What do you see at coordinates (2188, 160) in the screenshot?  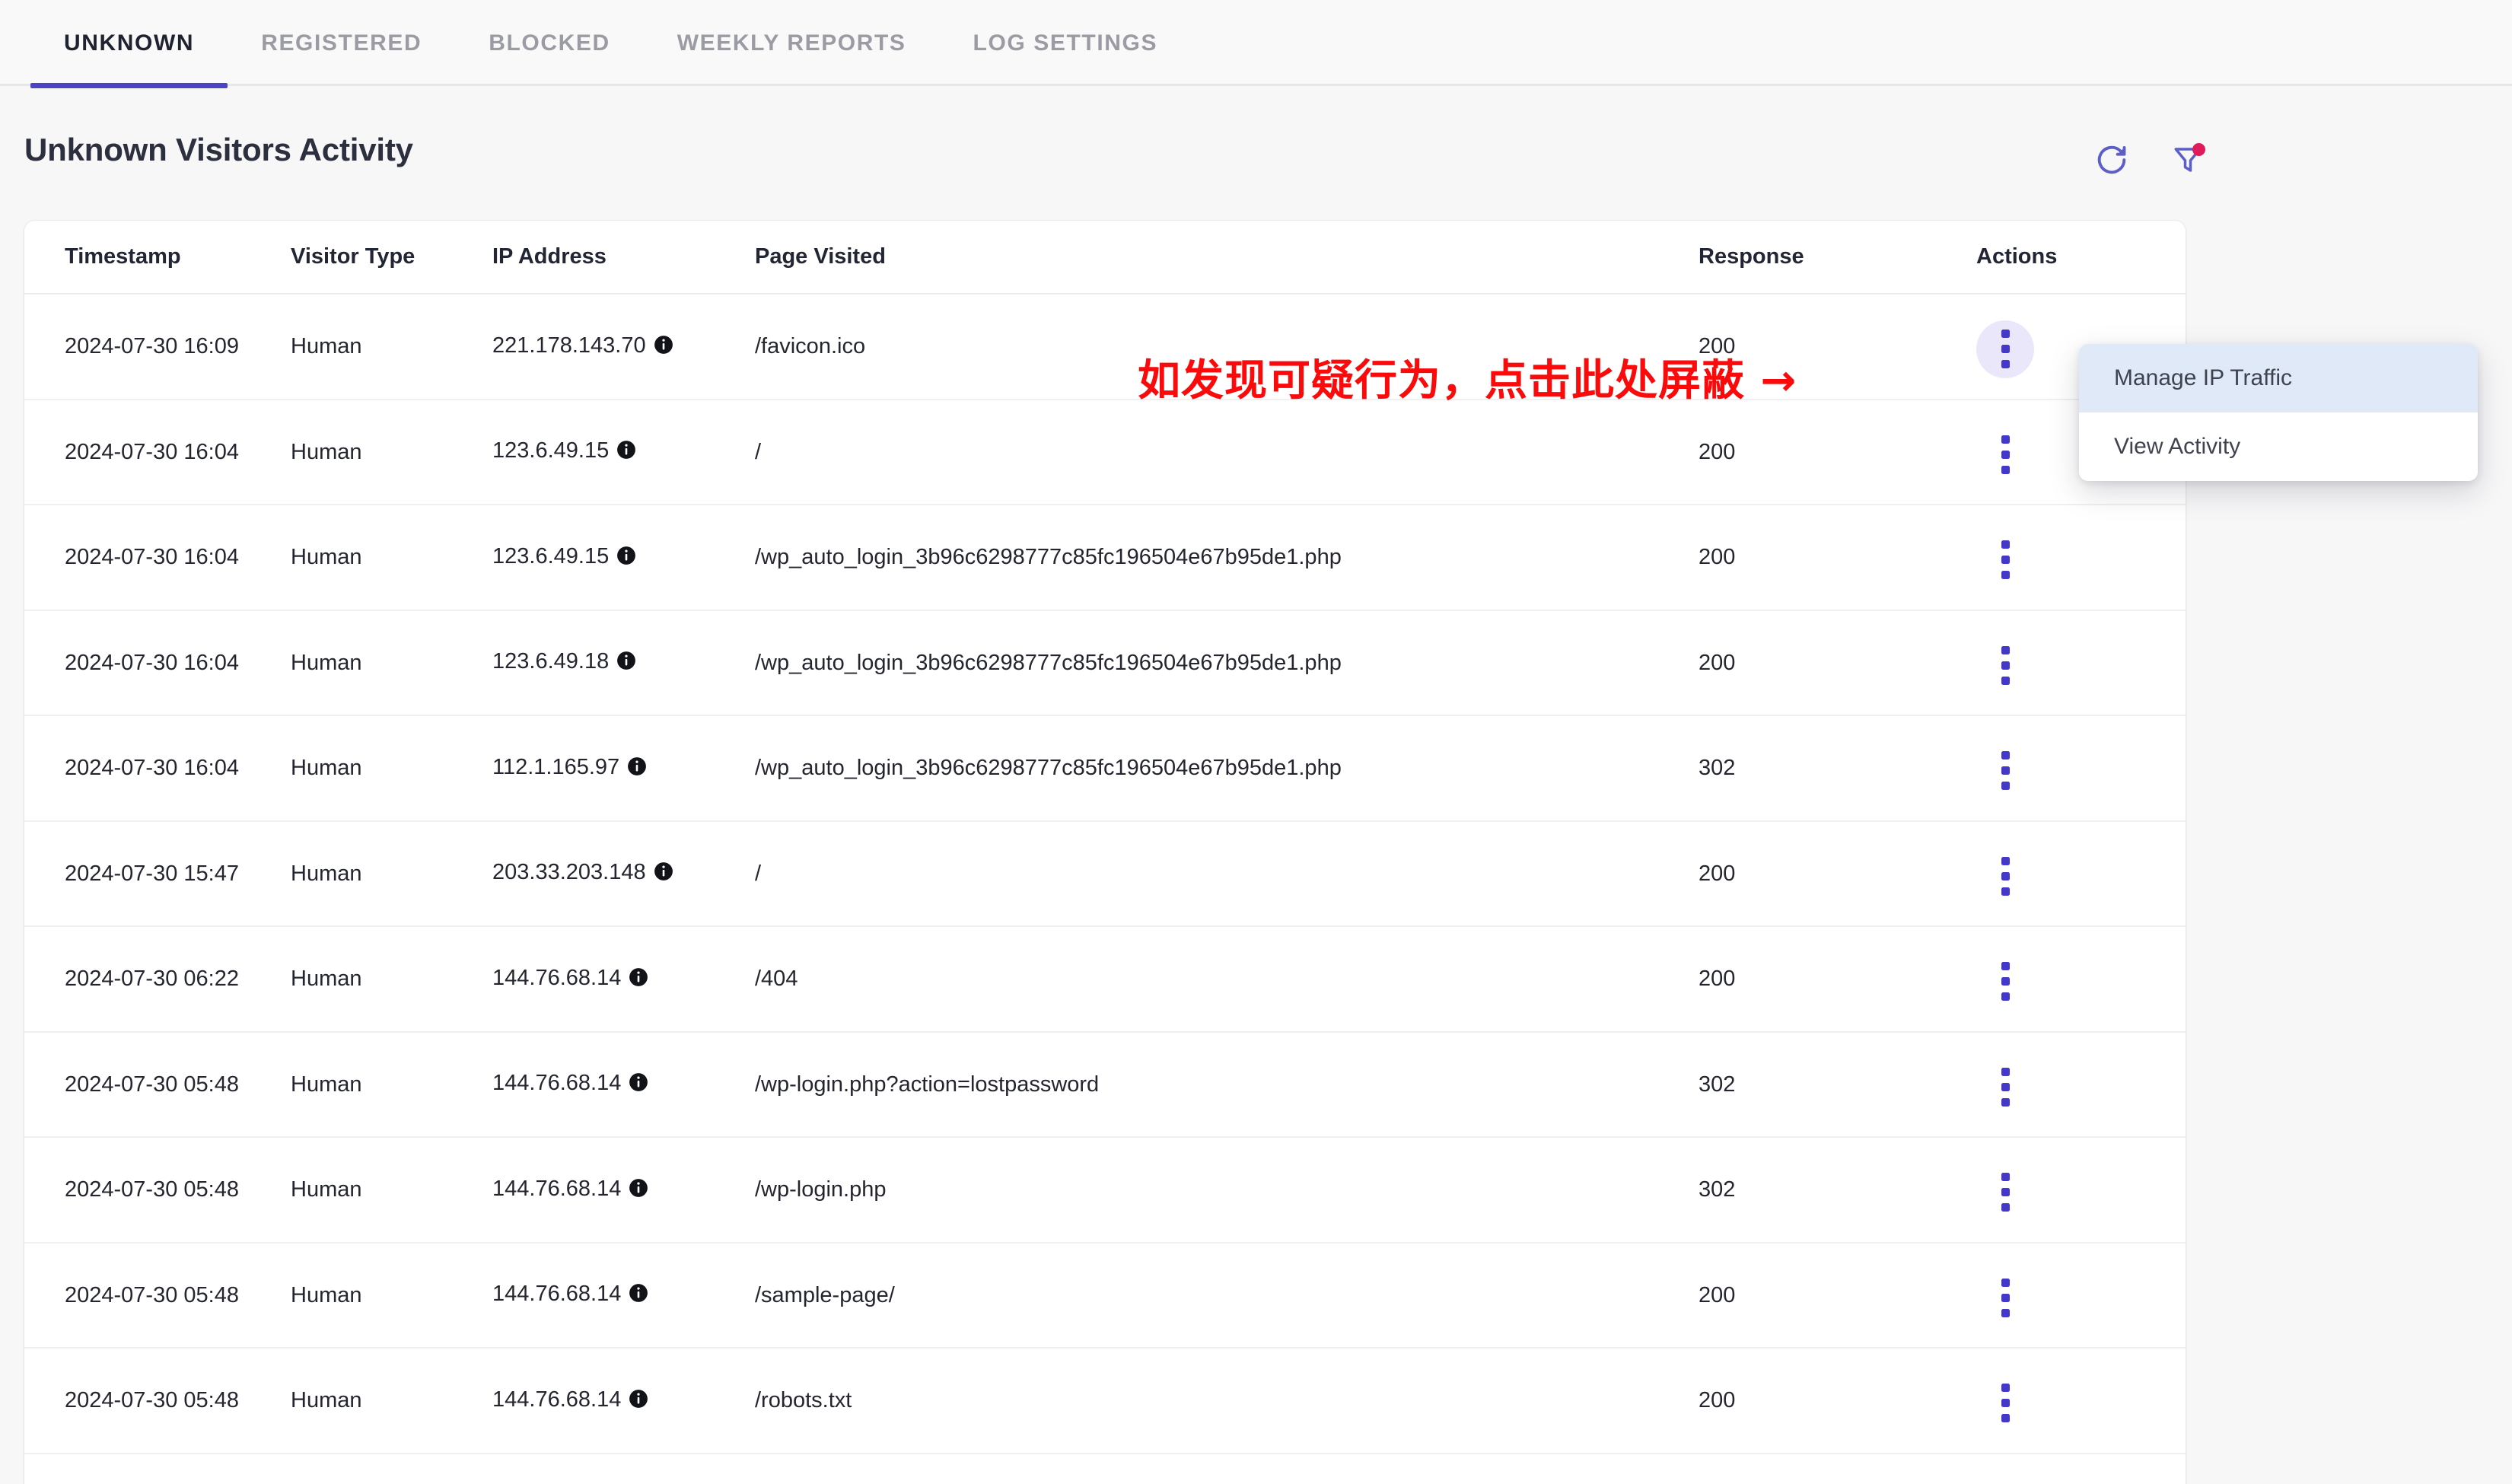 I see `filter-button` at bounding box center [2188, 160].